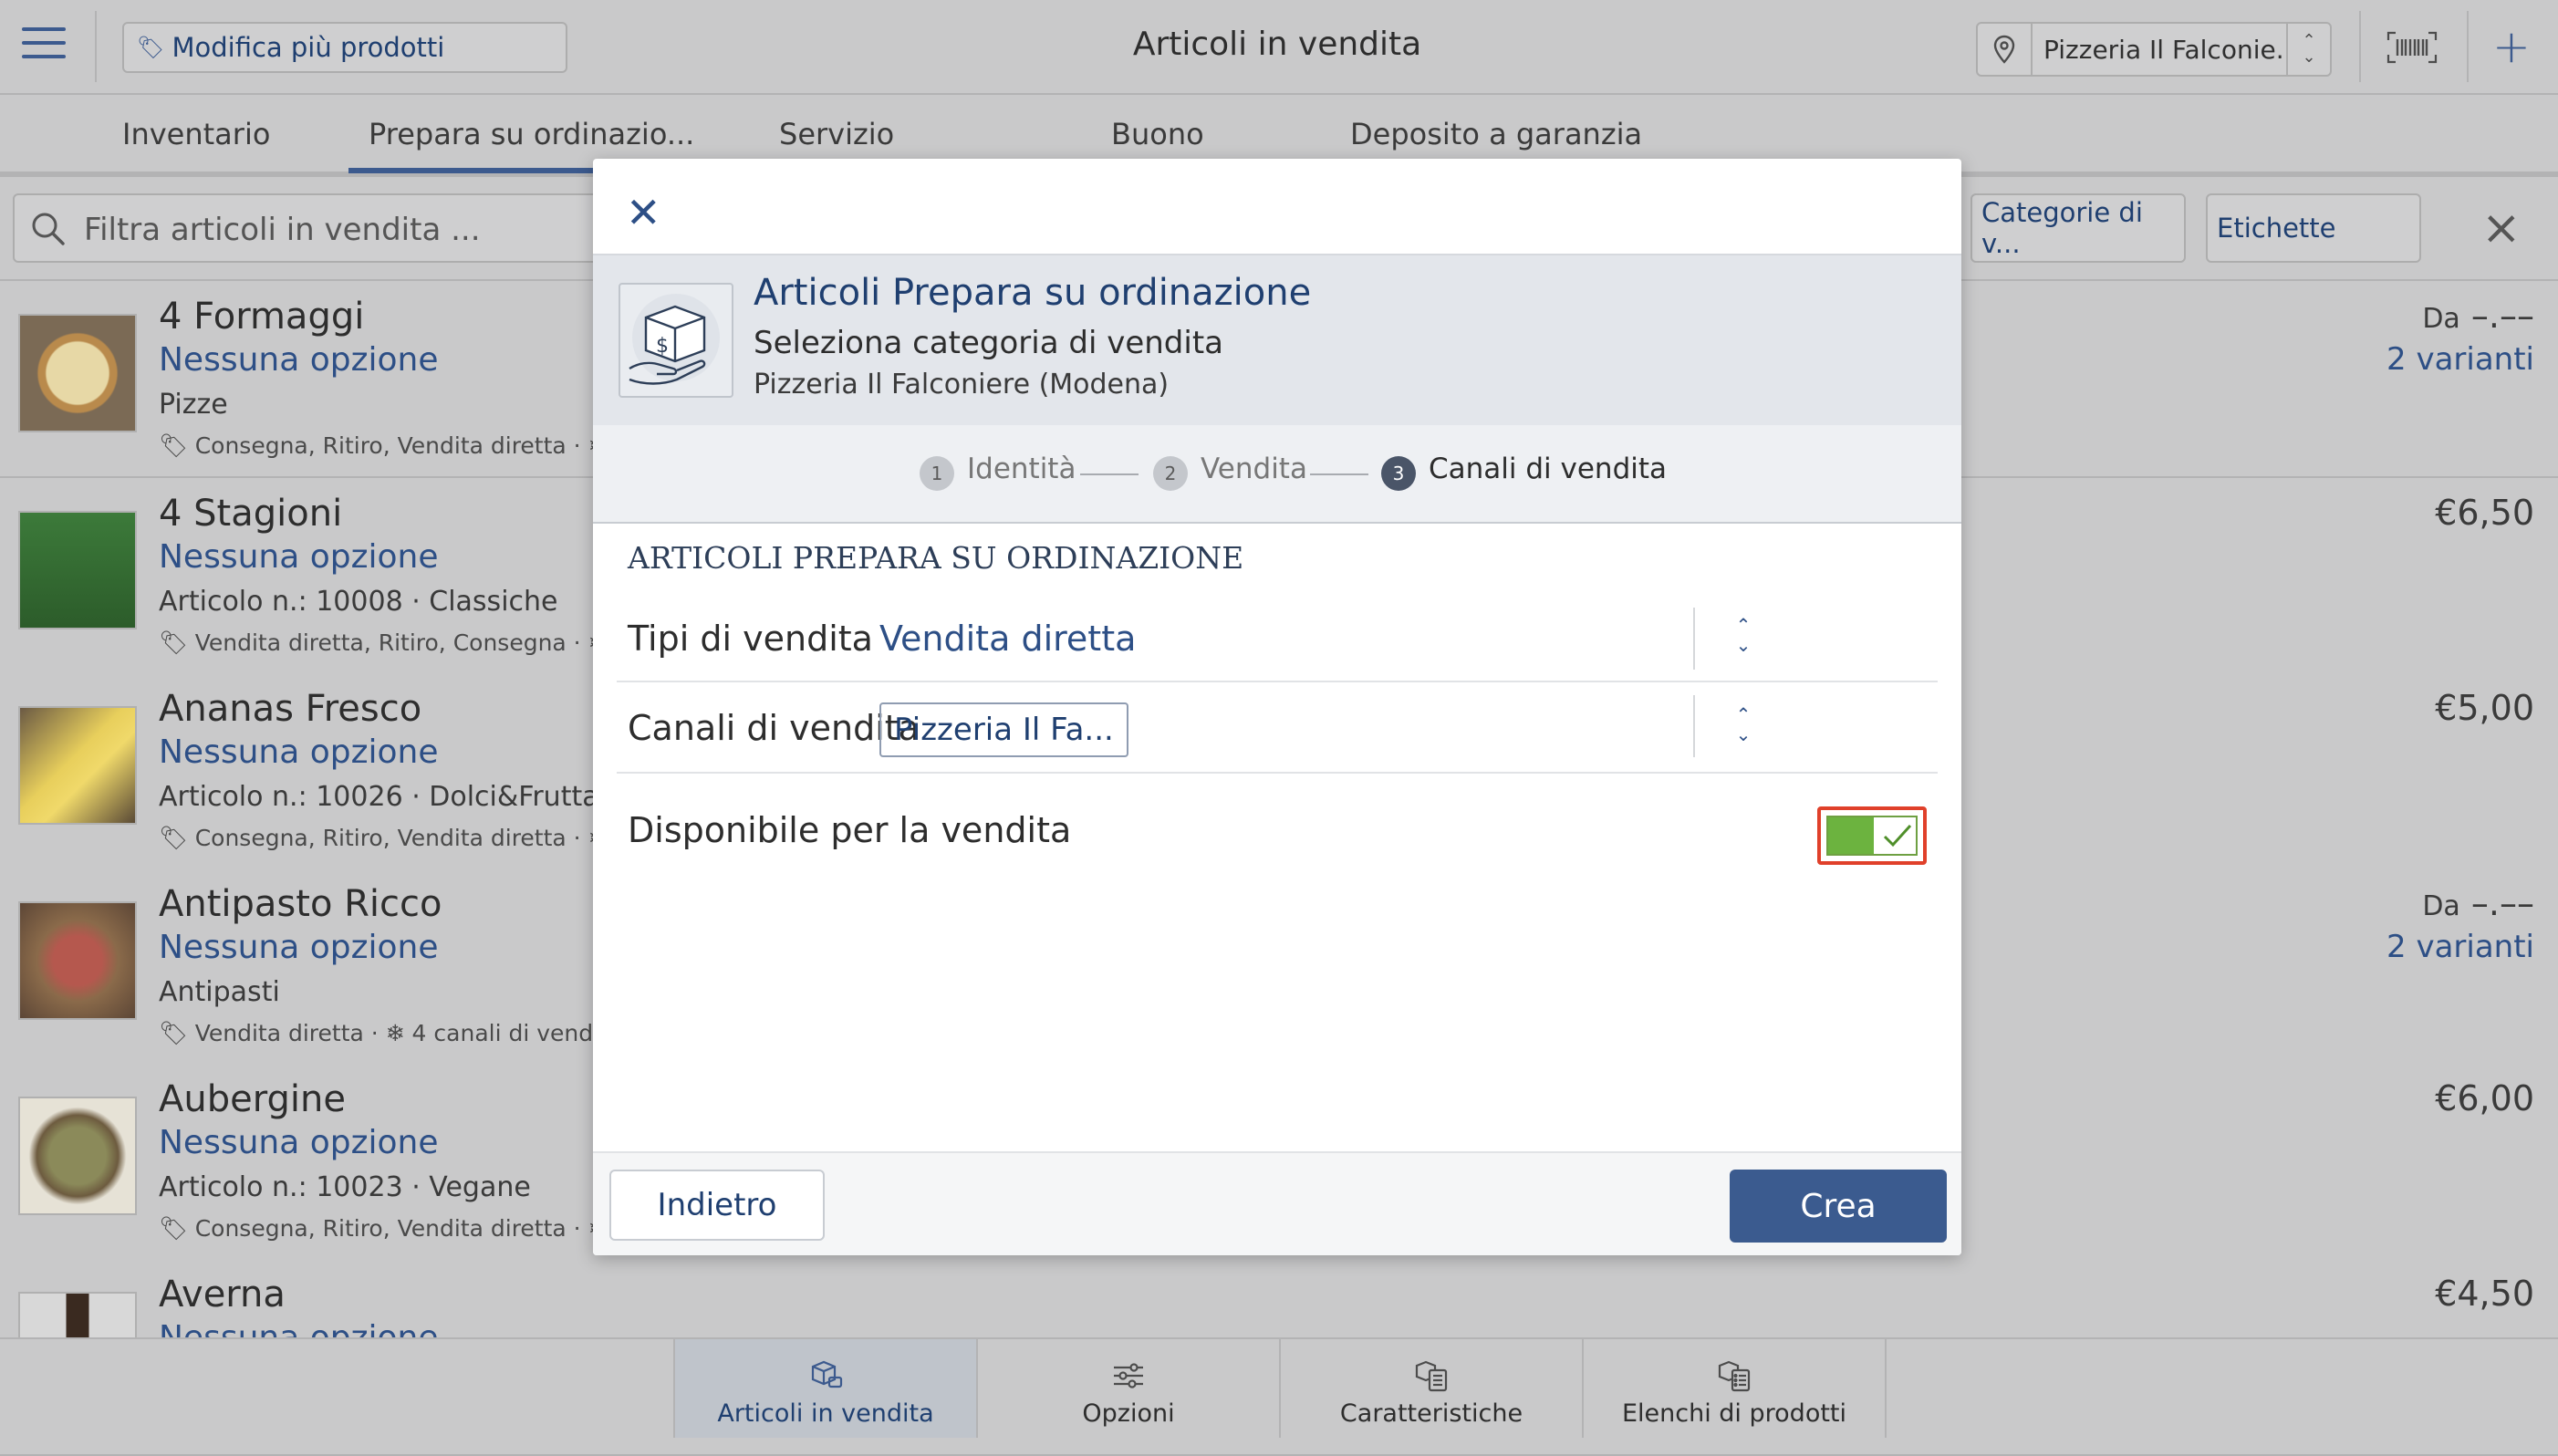  I want to click on close-icon: ✕, so click(643, 213).